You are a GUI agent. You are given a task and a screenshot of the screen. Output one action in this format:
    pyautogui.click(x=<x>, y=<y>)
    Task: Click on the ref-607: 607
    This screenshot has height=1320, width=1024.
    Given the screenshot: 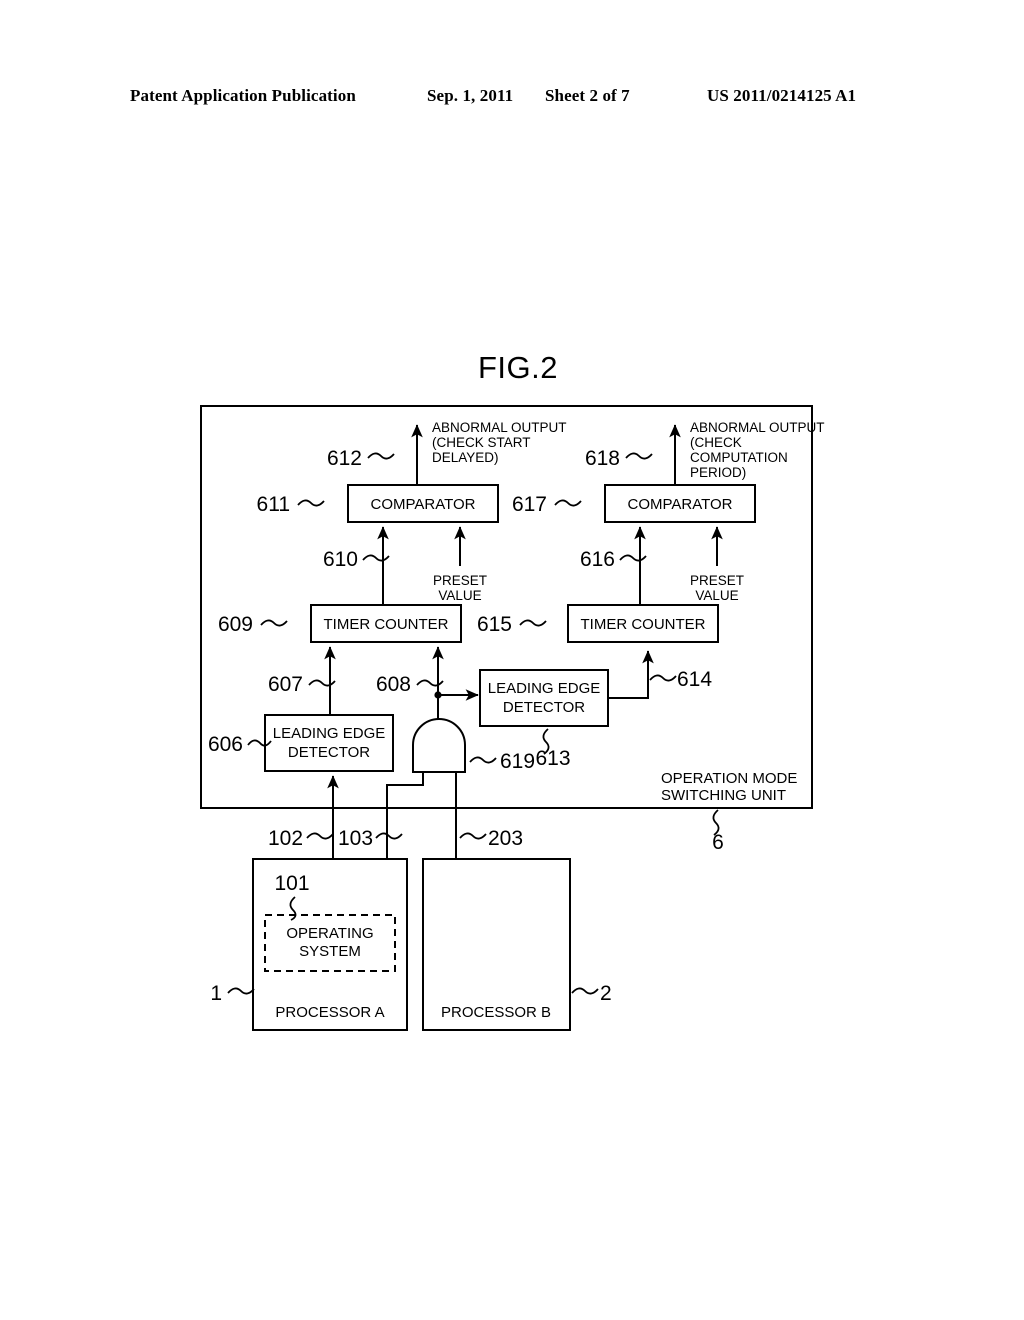 What is the action you would take?
    pyautogui.click(x=285, y=684)
    